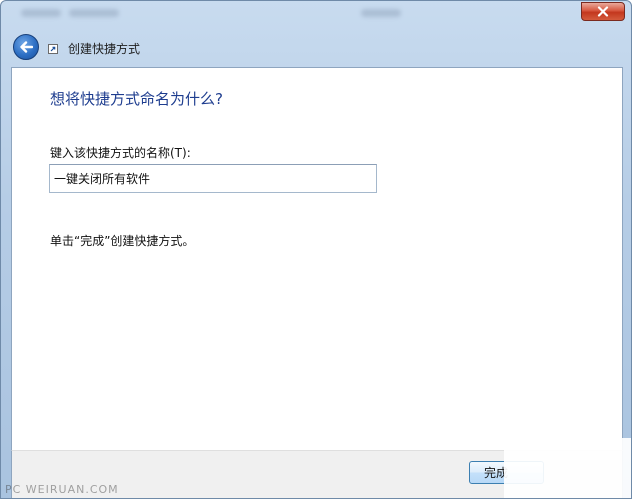  I want to click on navigation-bar: 创建快捷方式, so click(316, 49).